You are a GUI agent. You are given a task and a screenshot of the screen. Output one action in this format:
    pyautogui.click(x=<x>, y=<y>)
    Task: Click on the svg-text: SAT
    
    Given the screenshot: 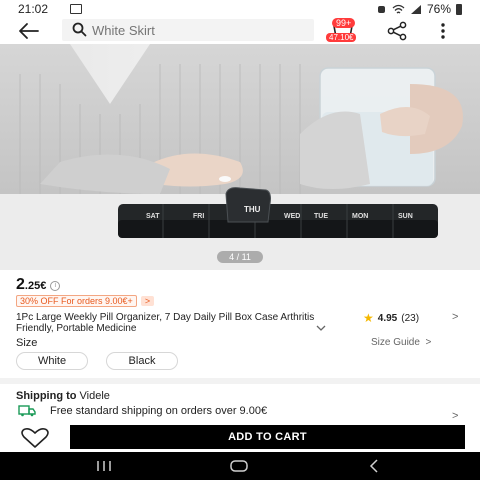 What is the action you would take?
    pyautogui.click(x=153, y=216)
    